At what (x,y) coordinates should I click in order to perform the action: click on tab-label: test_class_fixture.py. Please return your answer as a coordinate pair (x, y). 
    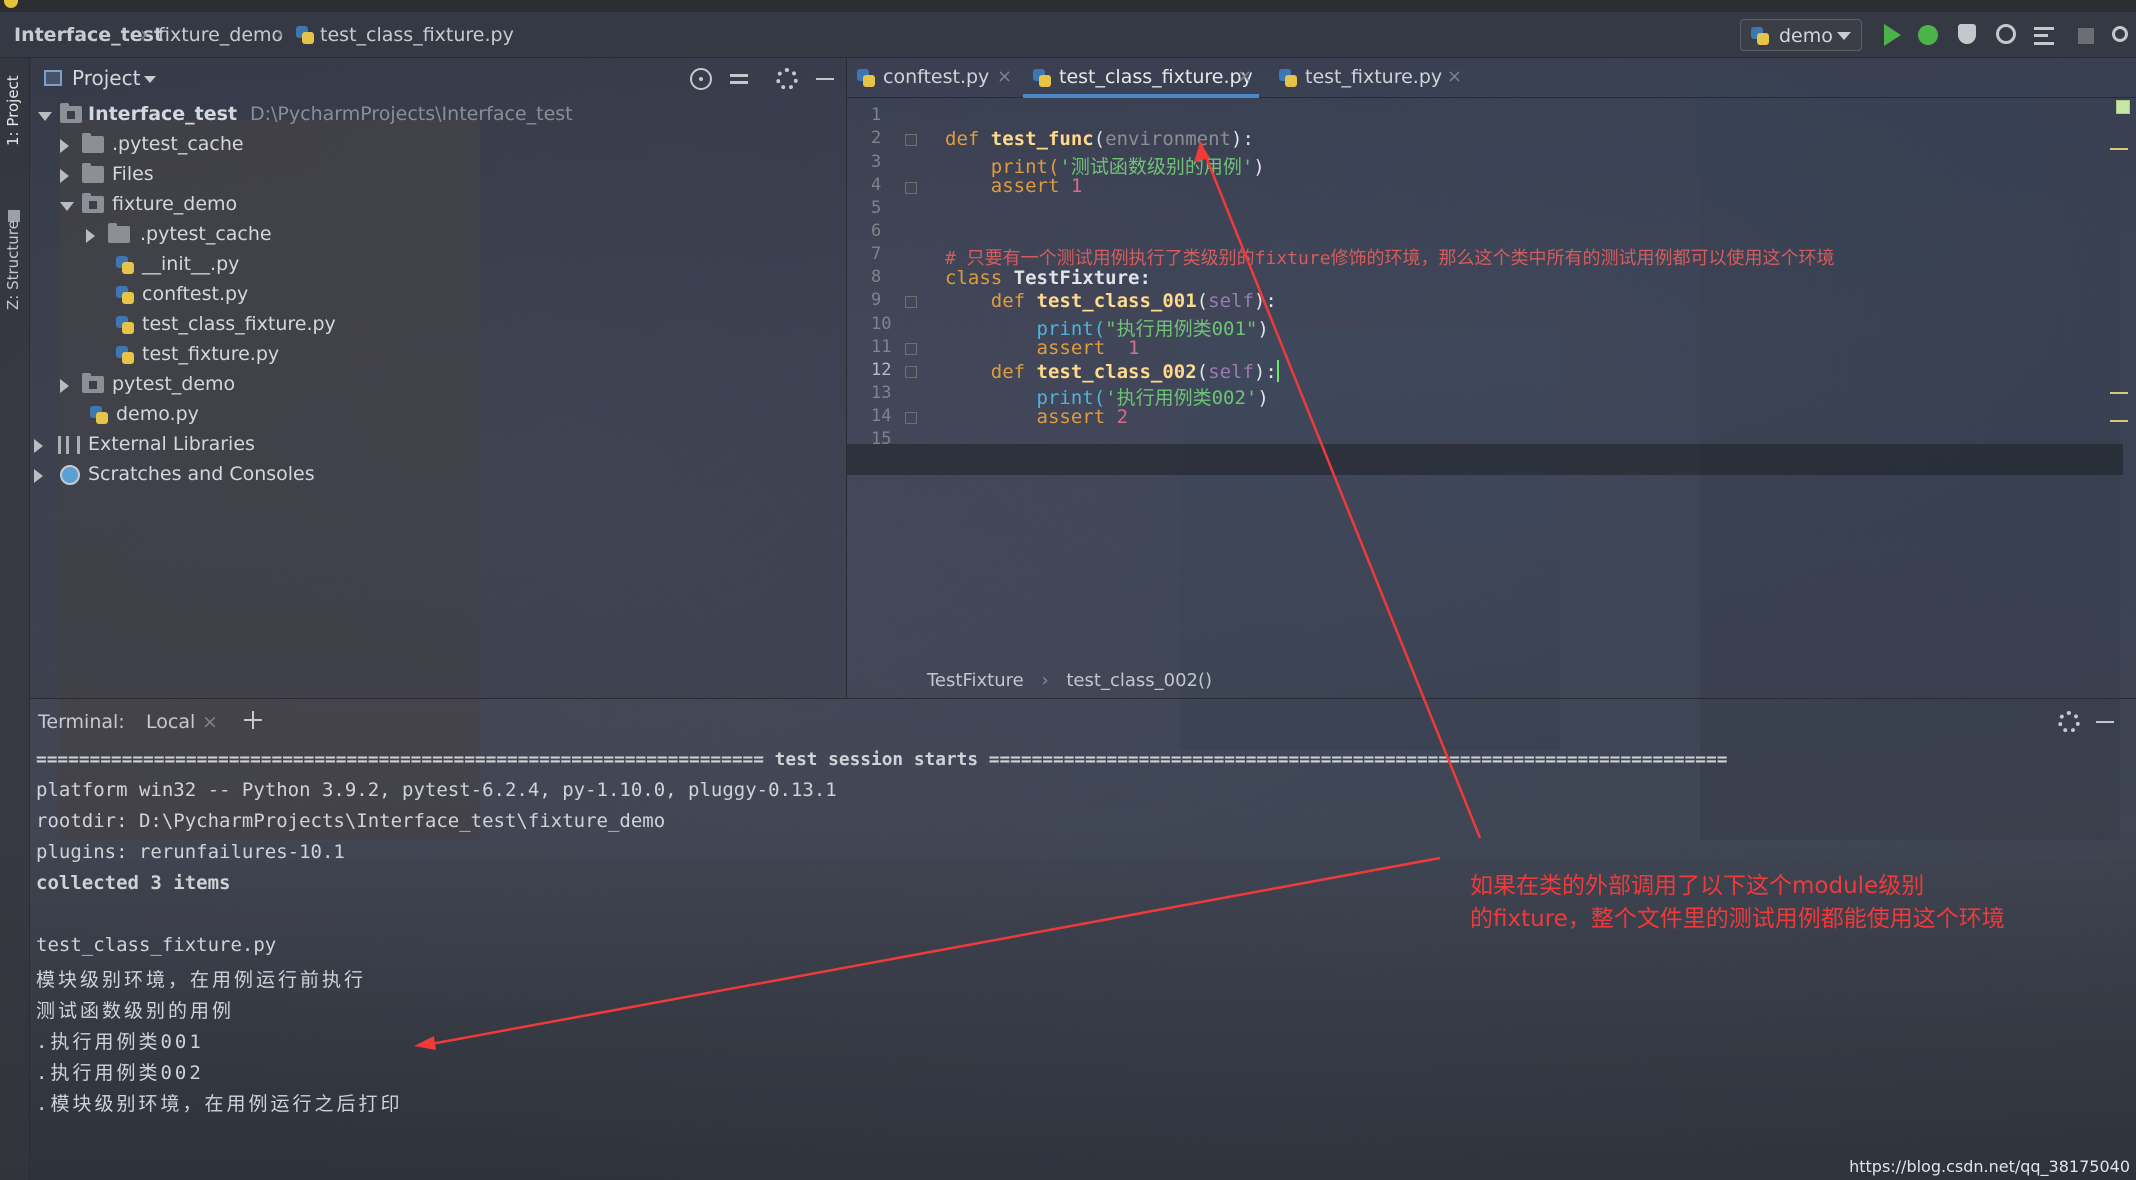
    Looking at the image, I should click on (1156, 77).